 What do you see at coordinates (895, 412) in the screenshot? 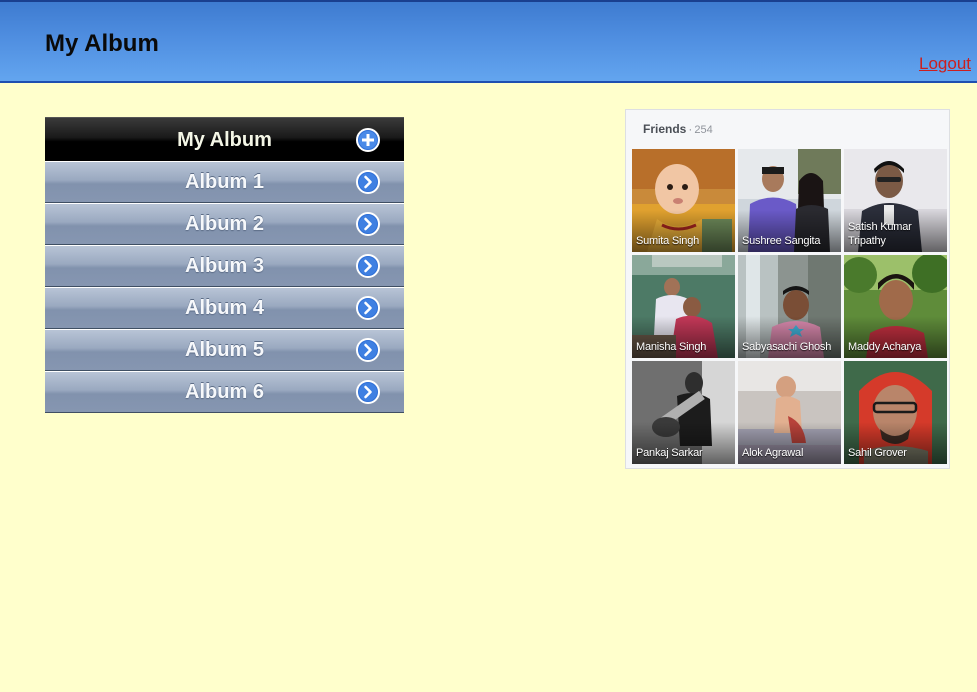
I see `friend-tile: Sahil Grover` at bounding box center [895, 412].